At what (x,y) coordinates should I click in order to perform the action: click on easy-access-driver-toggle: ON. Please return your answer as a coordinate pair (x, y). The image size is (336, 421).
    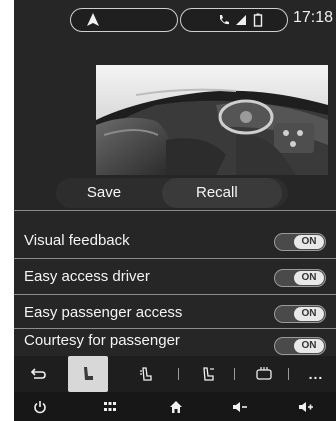
    Looking at the image, I should click on (300, 278).